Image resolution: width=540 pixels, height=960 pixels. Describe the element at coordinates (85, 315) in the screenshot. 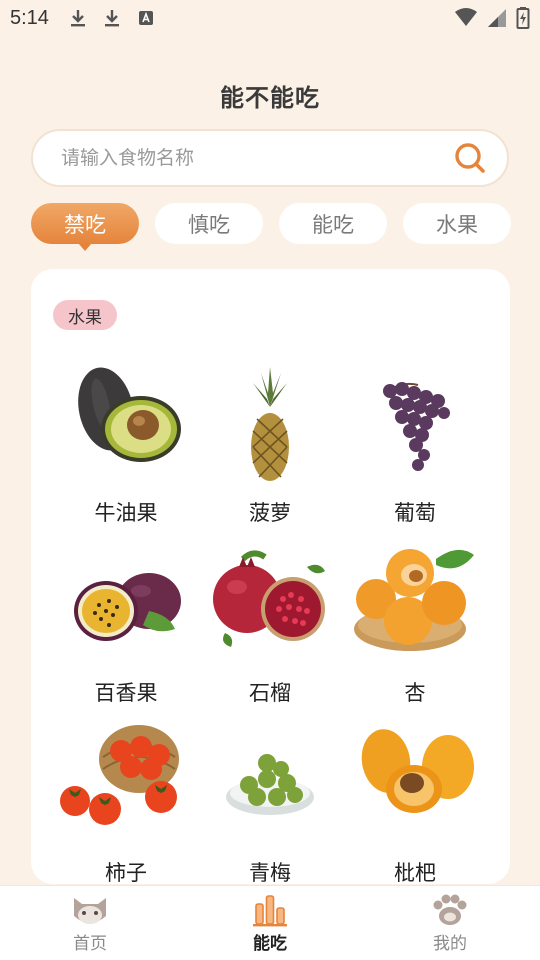

I see `category-badge: 水果` at that location.